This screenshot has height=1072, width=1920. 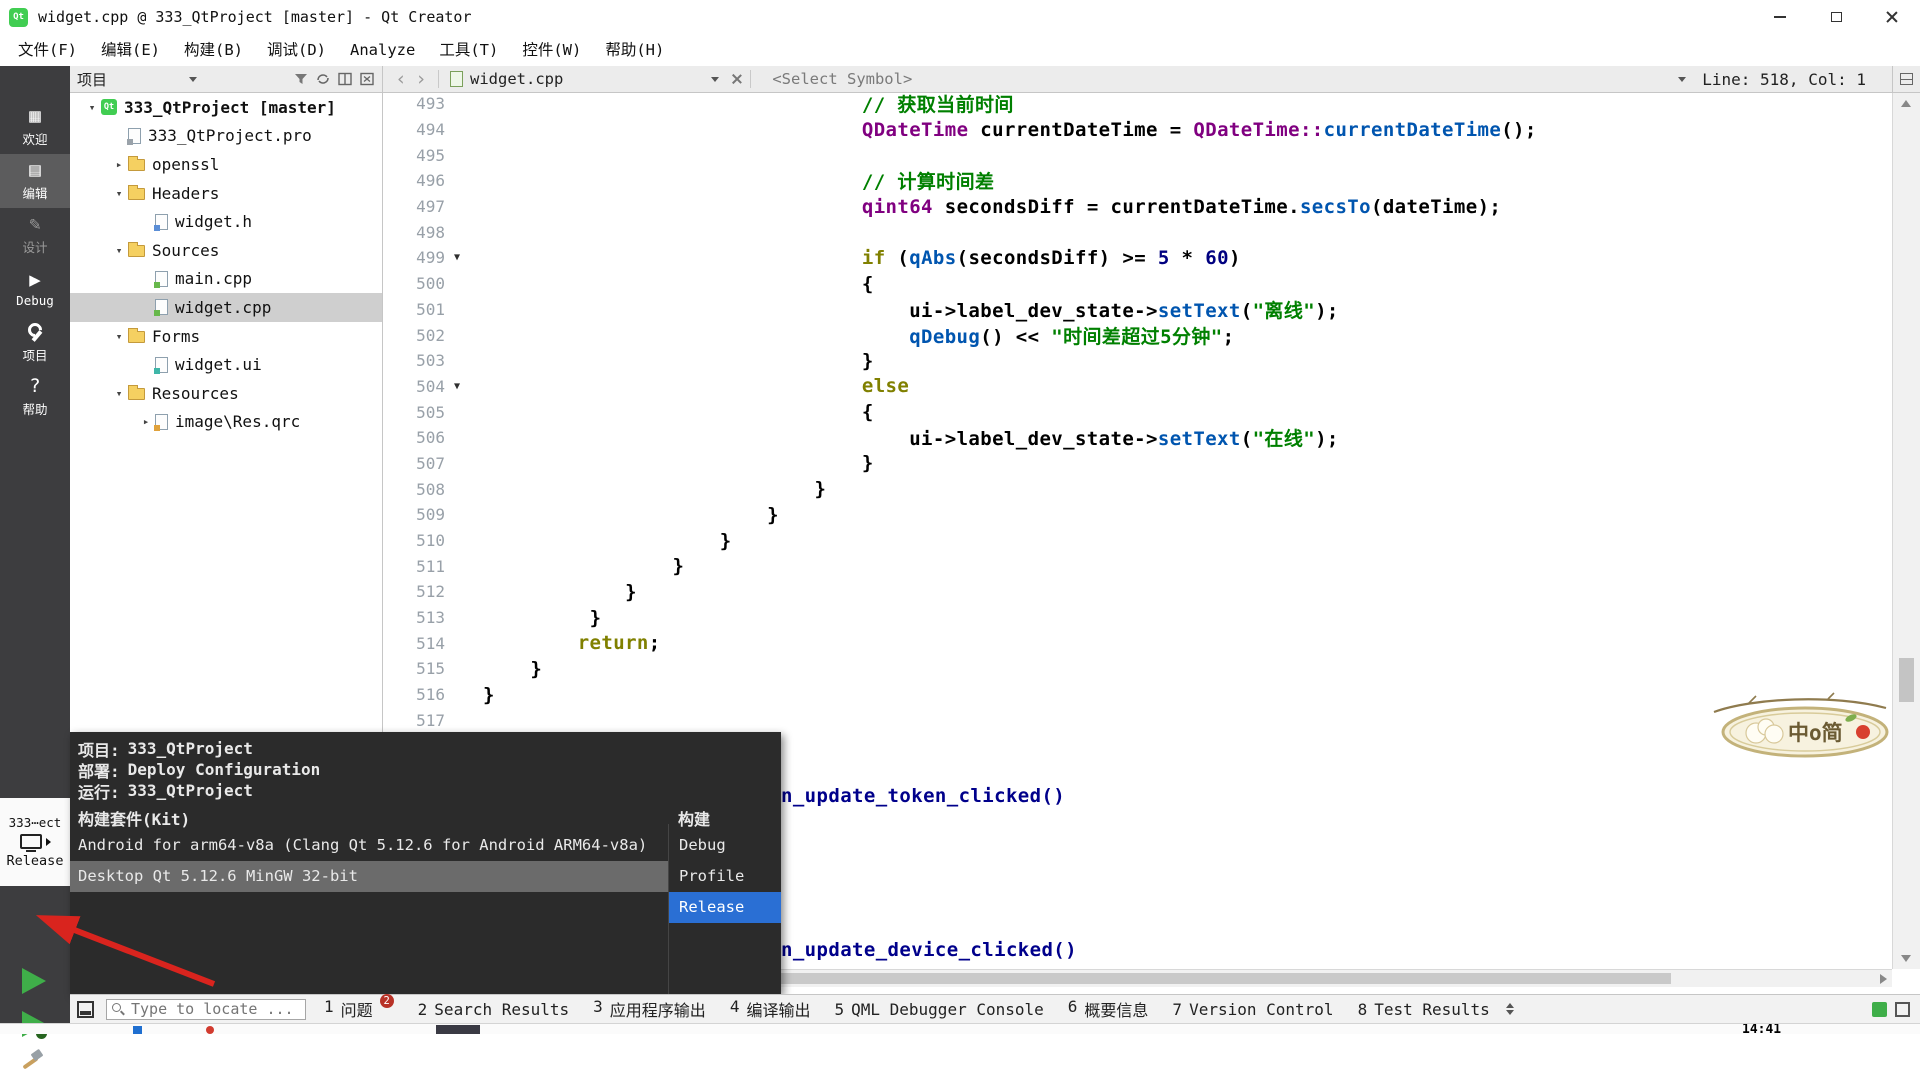 What do you see at coordinates (867, 412) in the screenshot?
I see `code-text: {` at bounding box center [867, 412].